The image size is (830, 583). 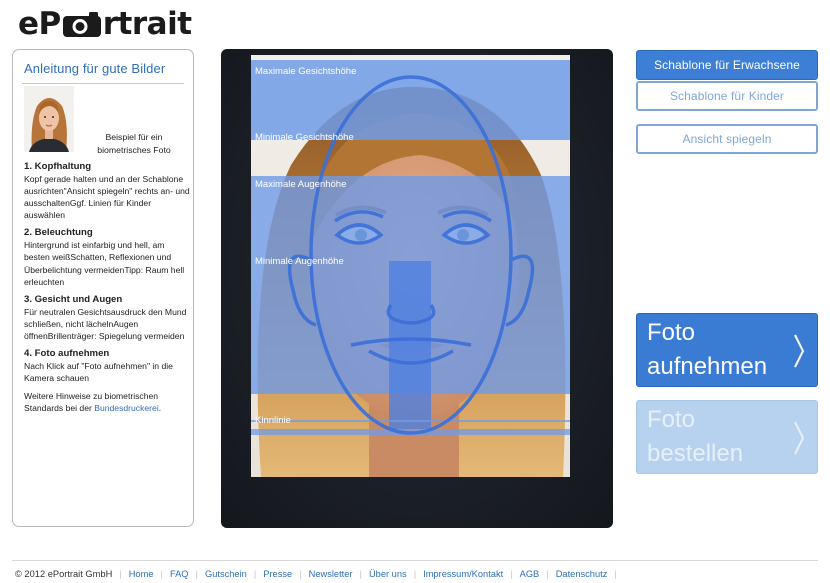 I want to click on eportrait-logo: eP rtrait, so click(x=105, y=24).